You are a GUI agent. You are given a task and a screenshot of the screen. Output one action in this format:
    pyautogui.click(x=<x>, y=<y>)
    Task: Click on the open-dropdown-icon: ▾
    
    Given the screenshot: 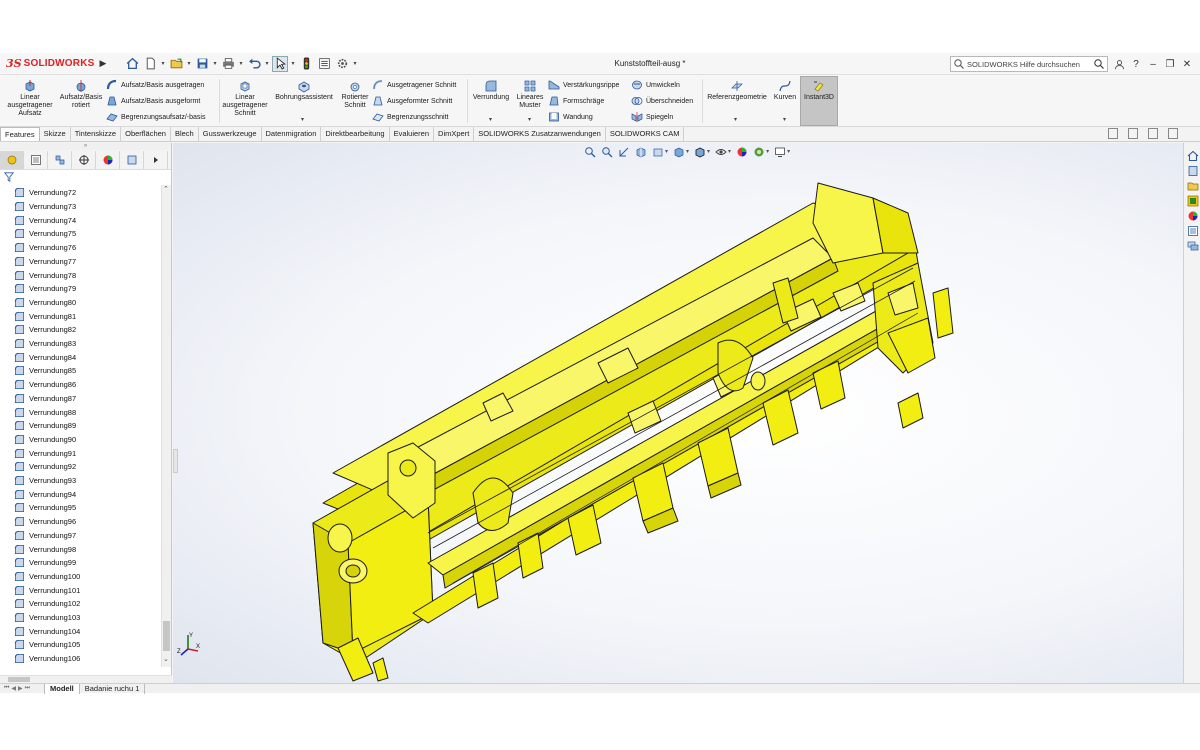 What is the action you would take?
    pyautogui.click(x=189, y=63)
    